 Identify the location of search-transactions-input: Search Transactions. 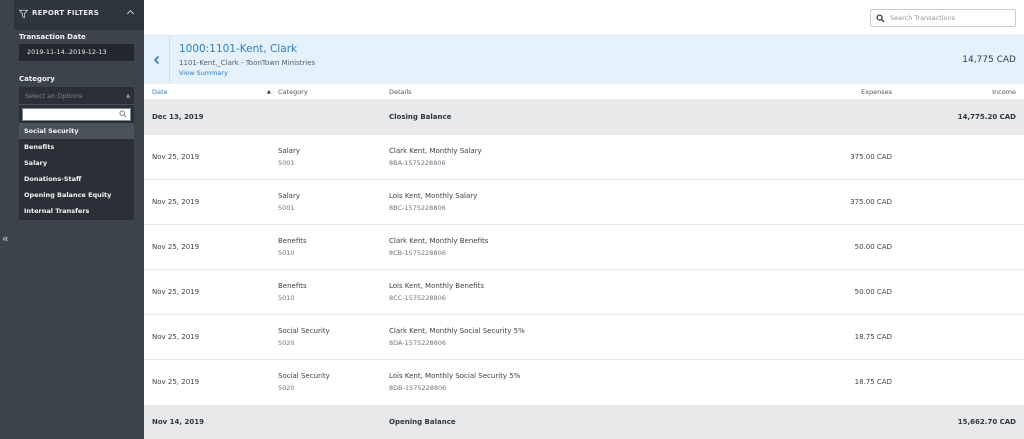
(943, 18).